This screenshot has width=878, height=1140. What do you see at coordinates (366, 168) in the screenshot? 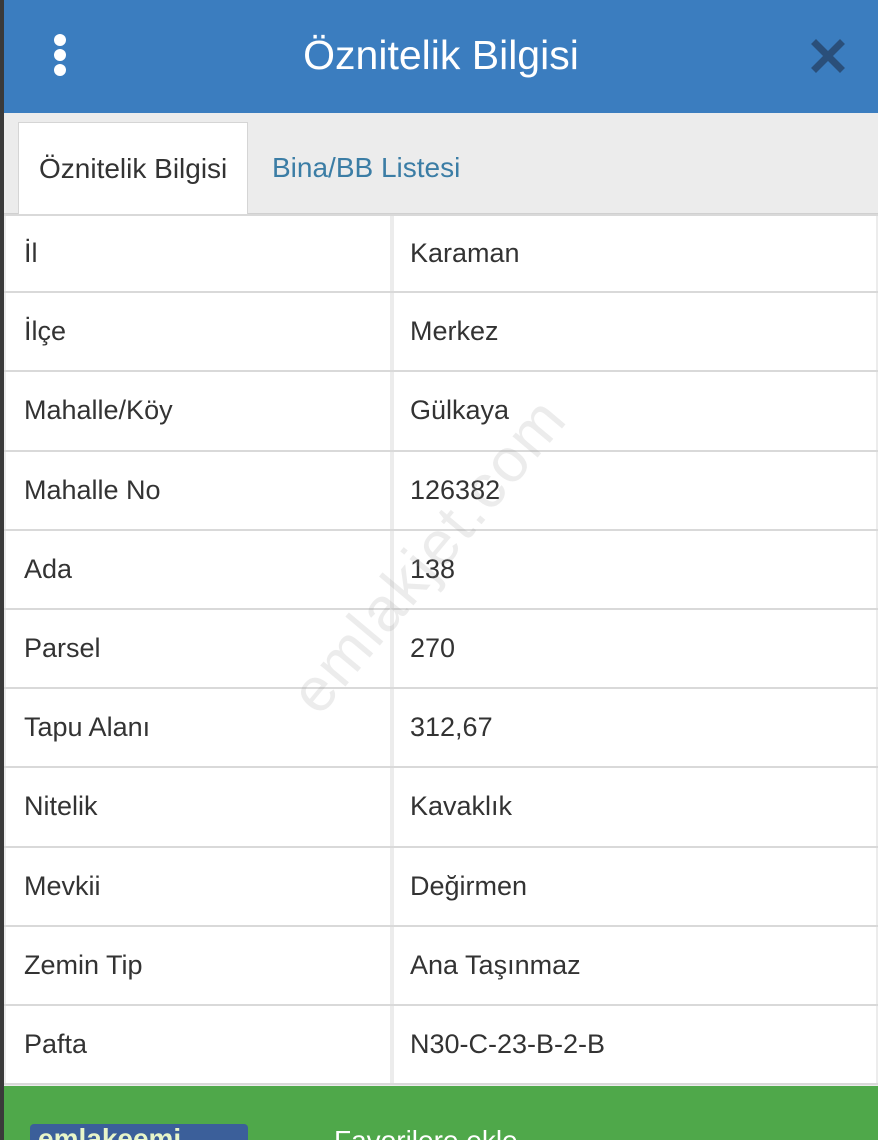
I see `tab-building-list: Bina/BB Listesi` at bounding box center [366, 168].